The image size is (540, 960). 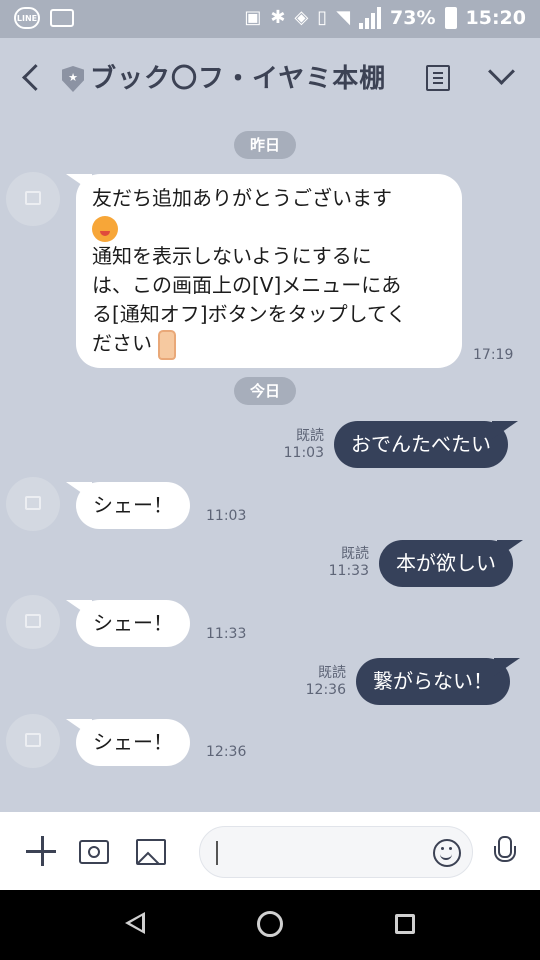 I want to click on line-app-icon: LINE, so click(x=27, y=18).